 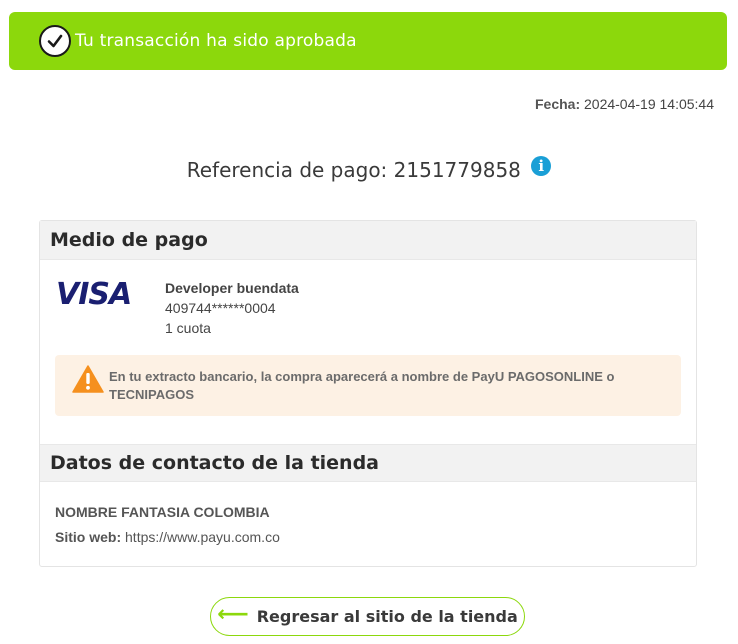 I want to click on reference-text: Referencia de pago: 2151779858, so click(x=353, y=170).